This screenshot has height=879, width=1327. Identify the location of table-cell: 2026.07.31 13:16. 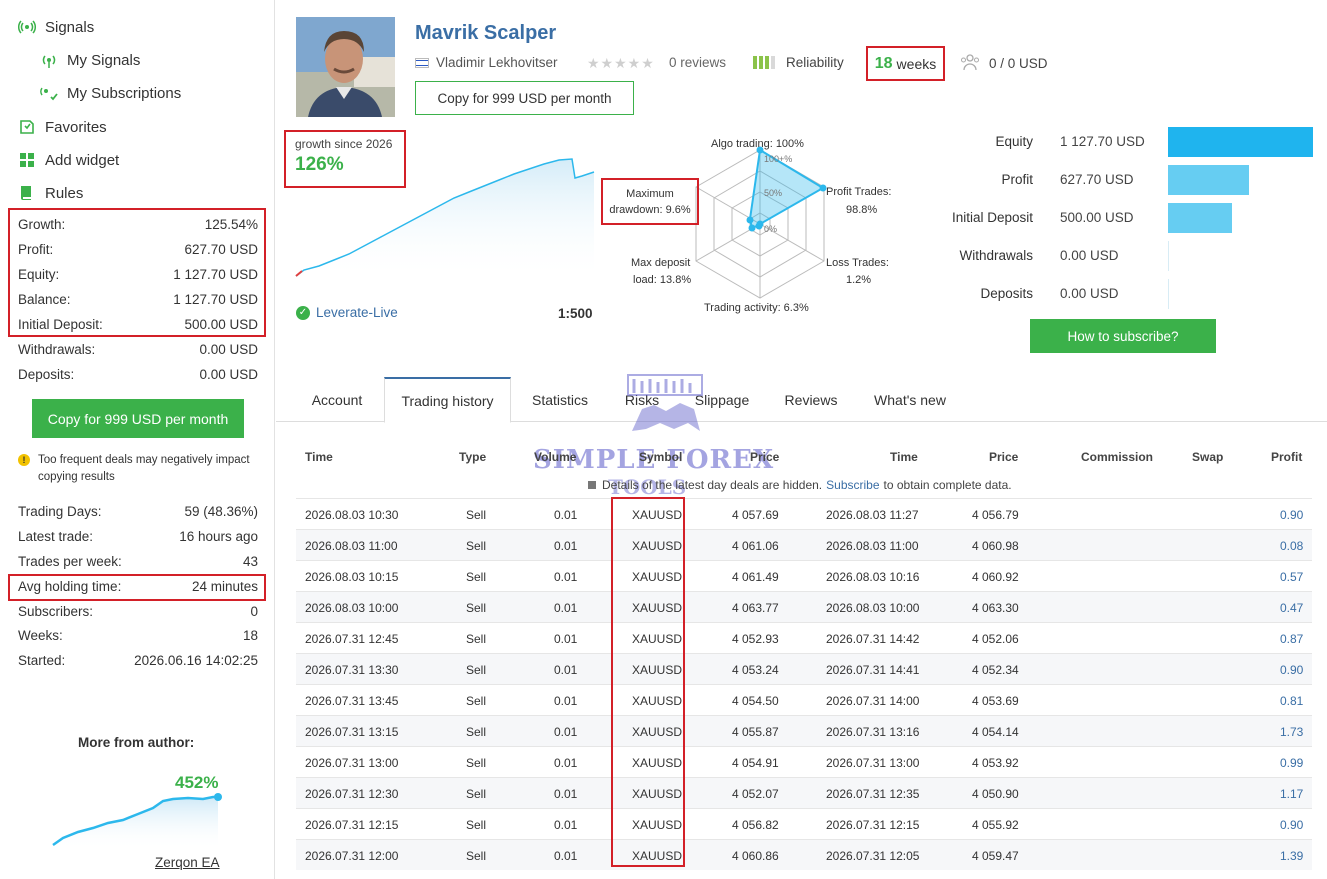
(873, 732).